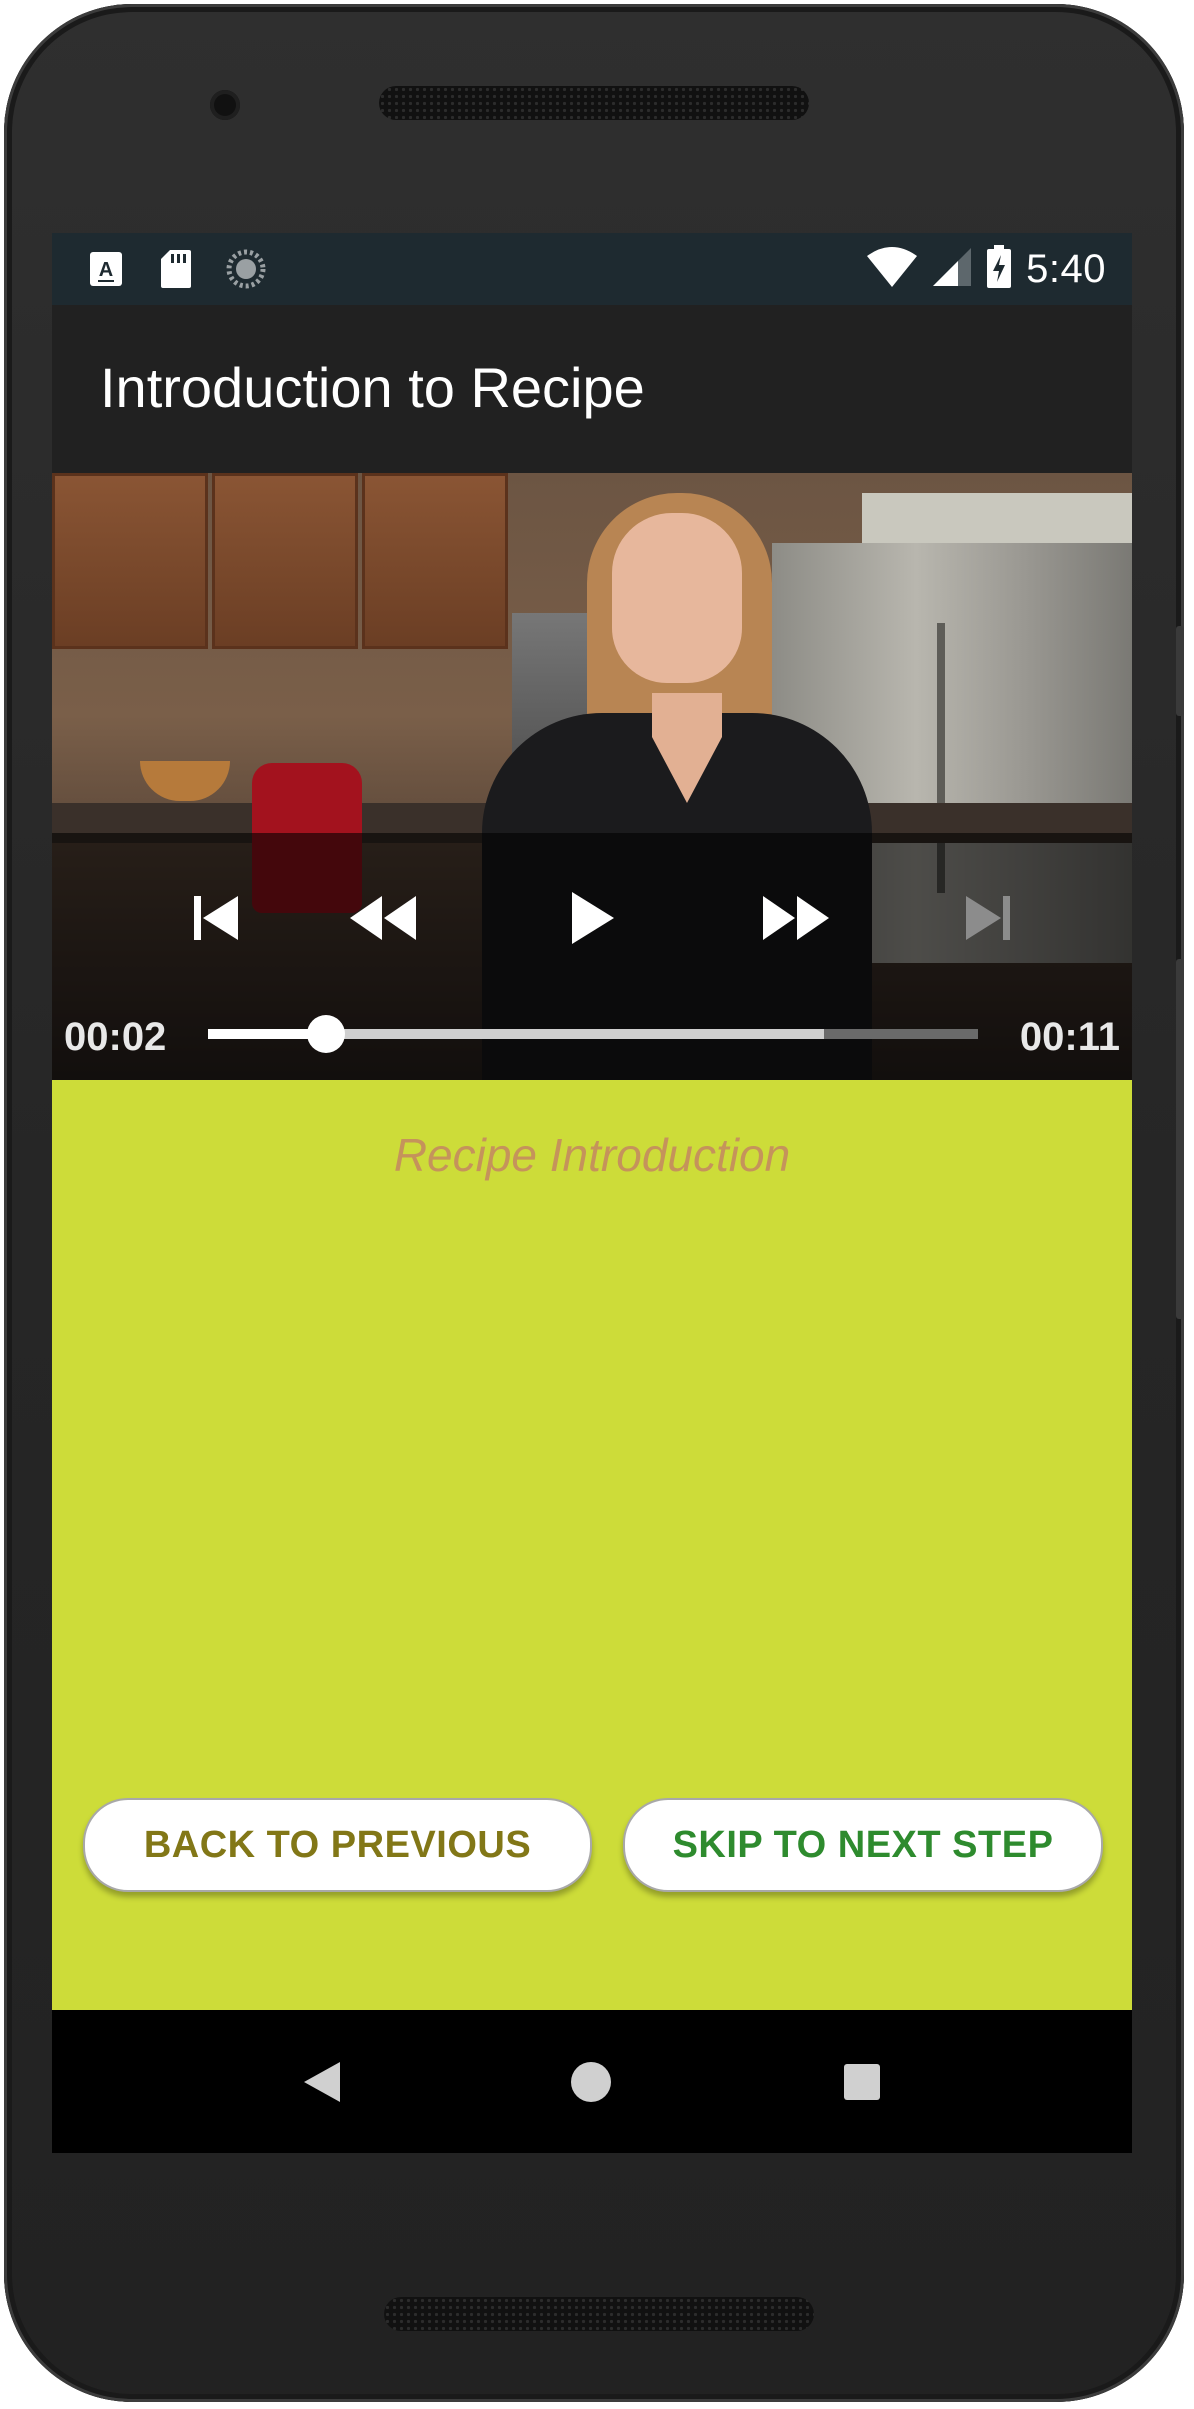 The width and height of the screenshot is (1194, 2409). I want to click on power-button, so click(1180, 671).